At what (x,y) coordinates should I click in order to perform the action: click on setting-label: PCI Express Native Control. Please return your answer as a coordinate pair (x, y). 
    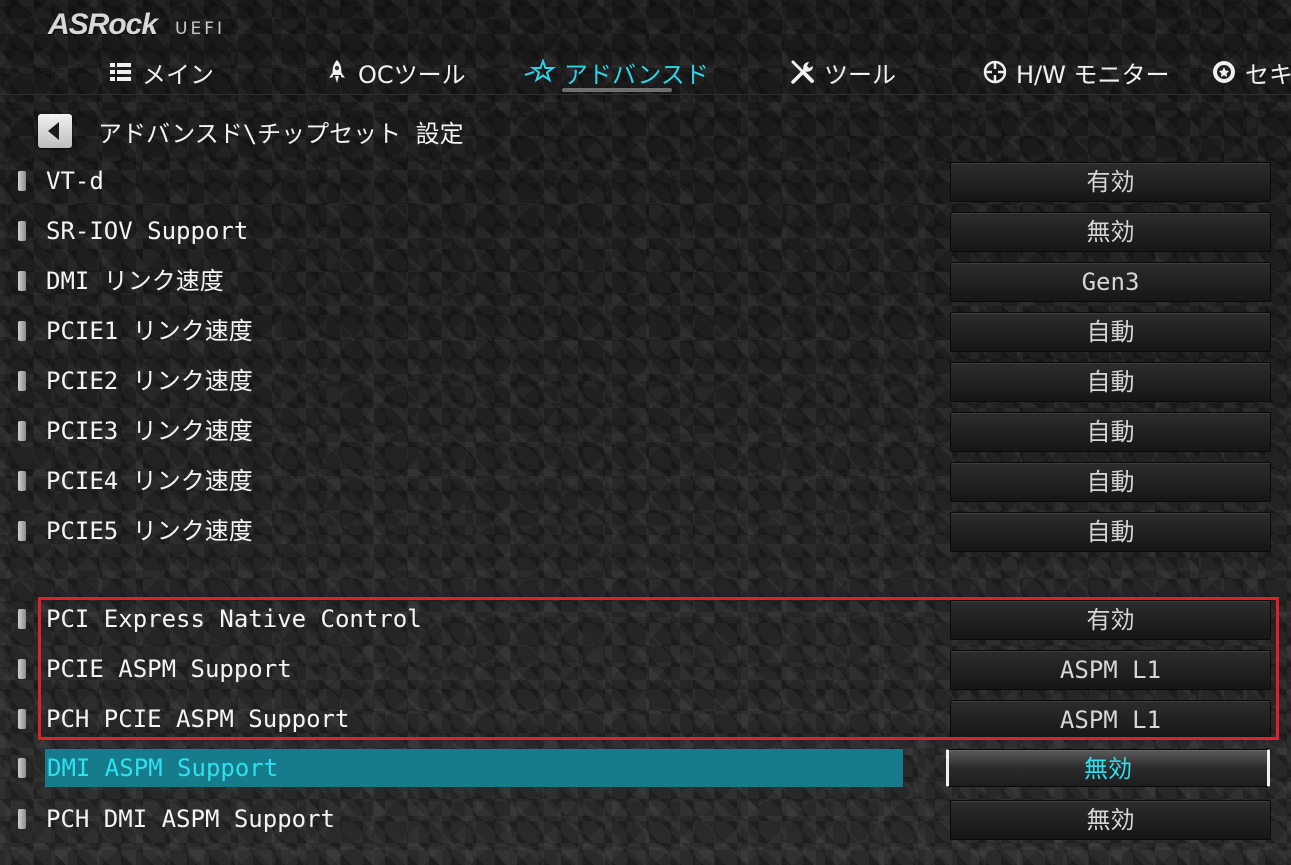
    Looking at the image, I should click on (234, 619).